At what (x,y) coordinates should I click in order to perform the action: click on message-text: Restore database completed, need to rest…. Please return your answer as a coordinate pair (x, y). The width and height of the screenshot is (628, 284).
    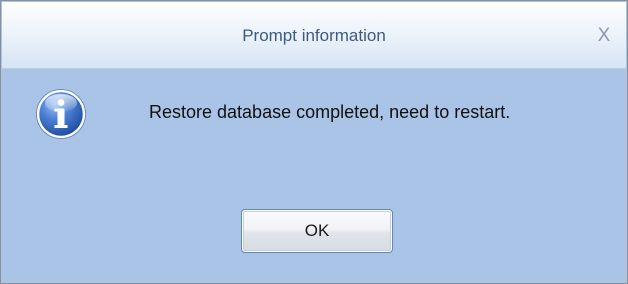
    Looking at the image, I should click on (330, 112).